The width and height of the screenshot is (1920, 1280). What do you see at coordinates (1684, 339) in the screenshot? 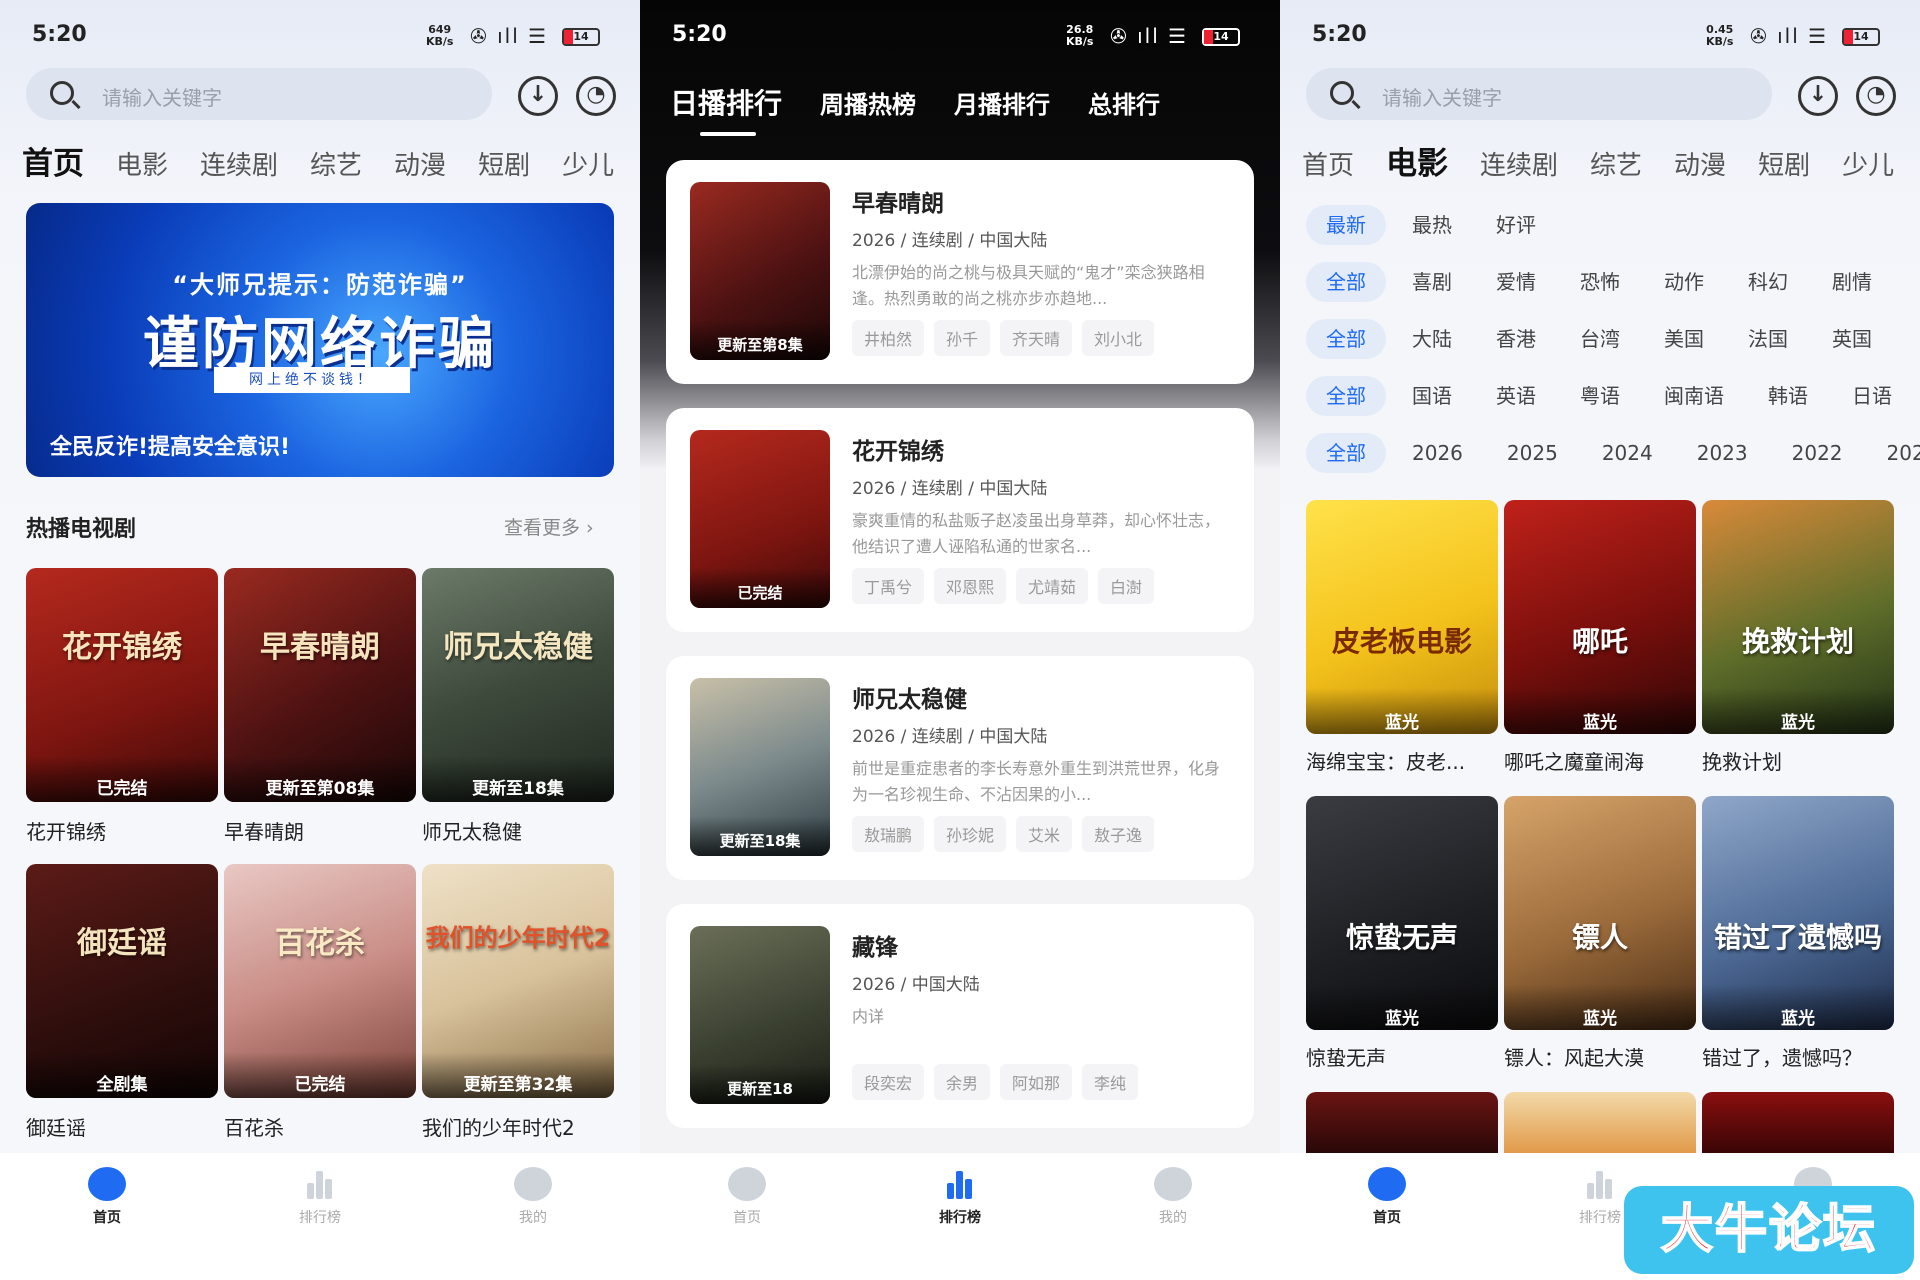
I see `filter-chip: 美国` at bounding box center [1684, 339].